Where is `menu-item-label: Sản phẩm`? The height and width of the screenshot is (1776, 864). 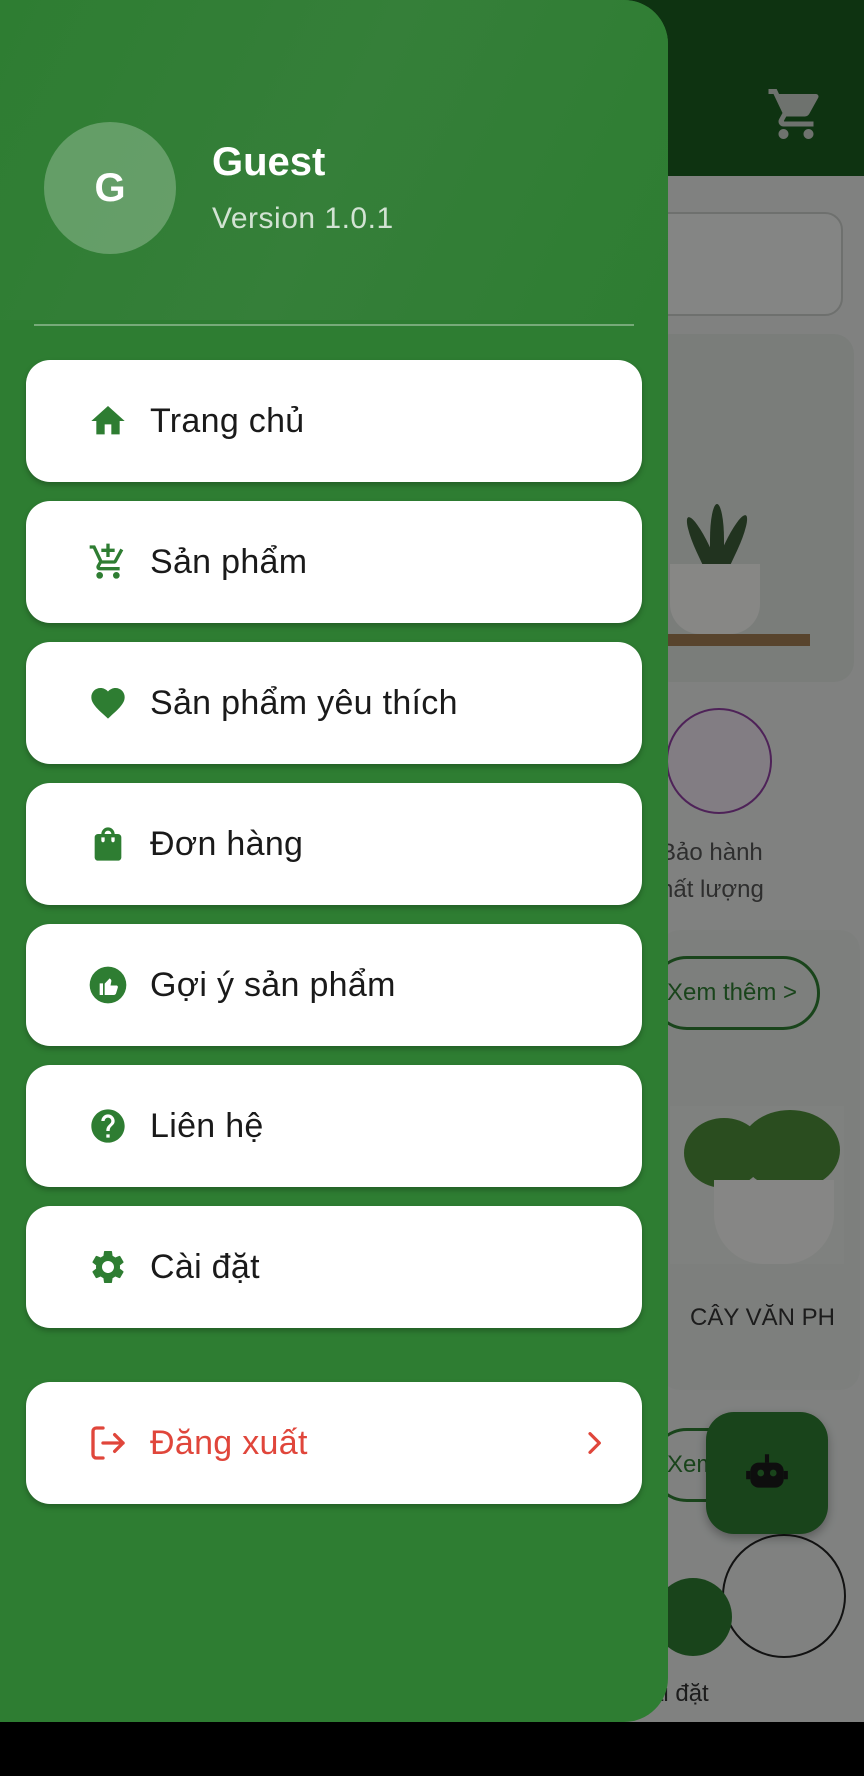
menu-item-label: Sản phẩm is located at coordinates (229, 562).